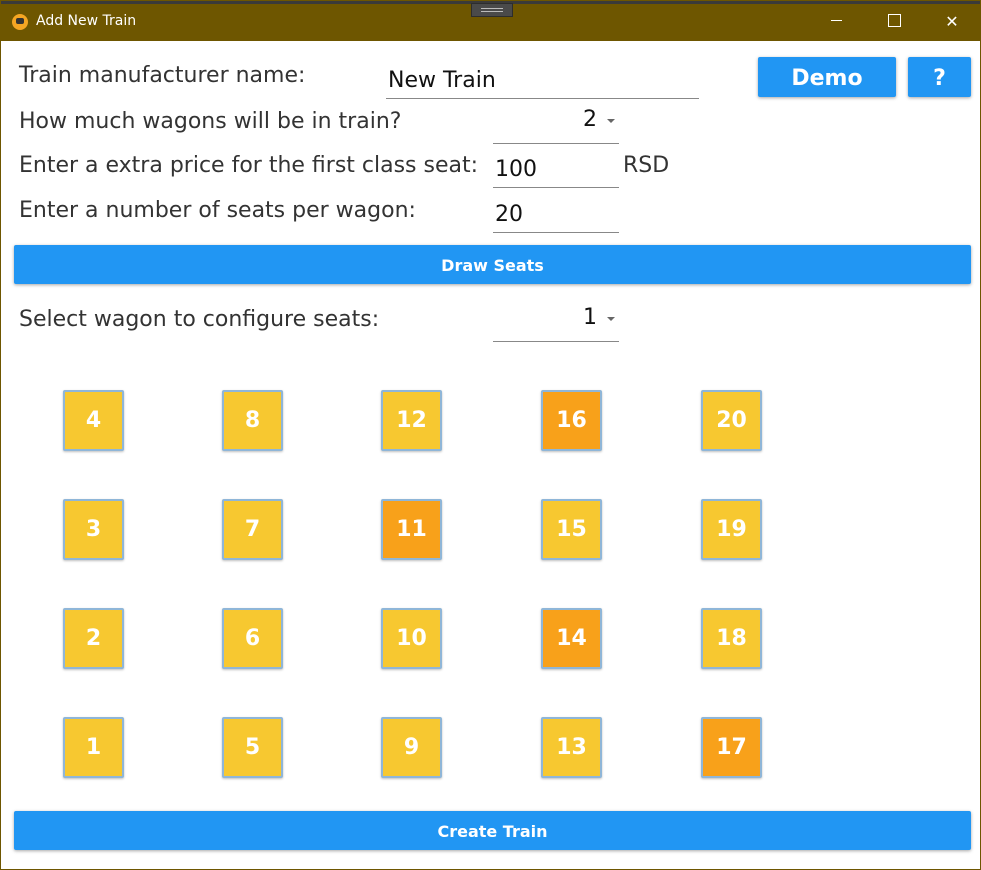  Describe the element at coordinates (252, 638) in the screenshot. I see `seat-button: 6` at that location.